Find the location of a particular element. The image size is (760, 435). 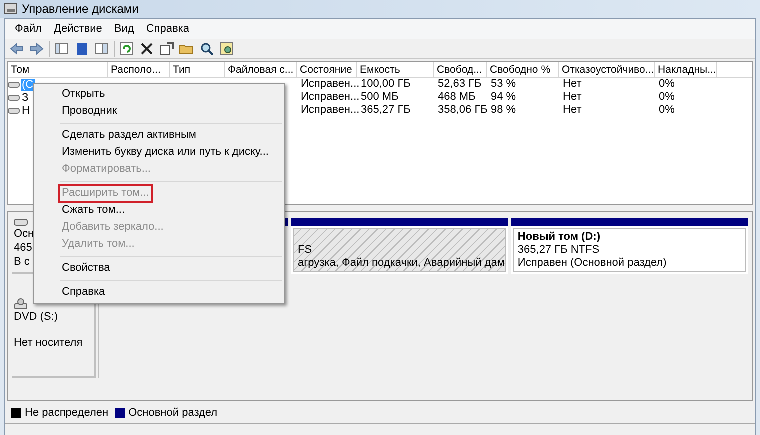

legend-label: Основной раздел is located at coordinates (173, 413).